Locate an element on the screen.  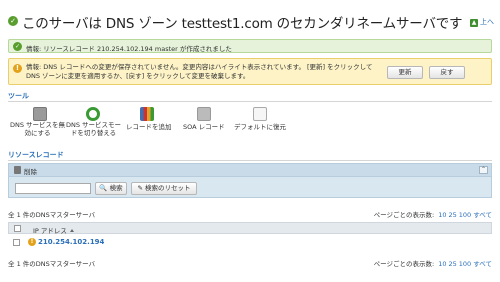
ip-address-link: 210.254.102.194 is located at coordinates (71, 242).